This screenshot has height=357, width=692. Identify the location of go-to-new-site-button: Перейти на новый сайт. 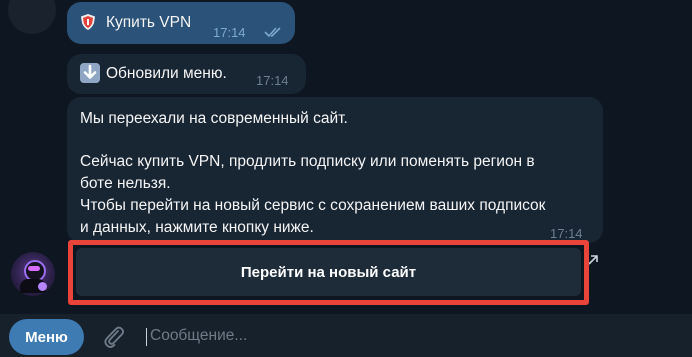
(328, 272).